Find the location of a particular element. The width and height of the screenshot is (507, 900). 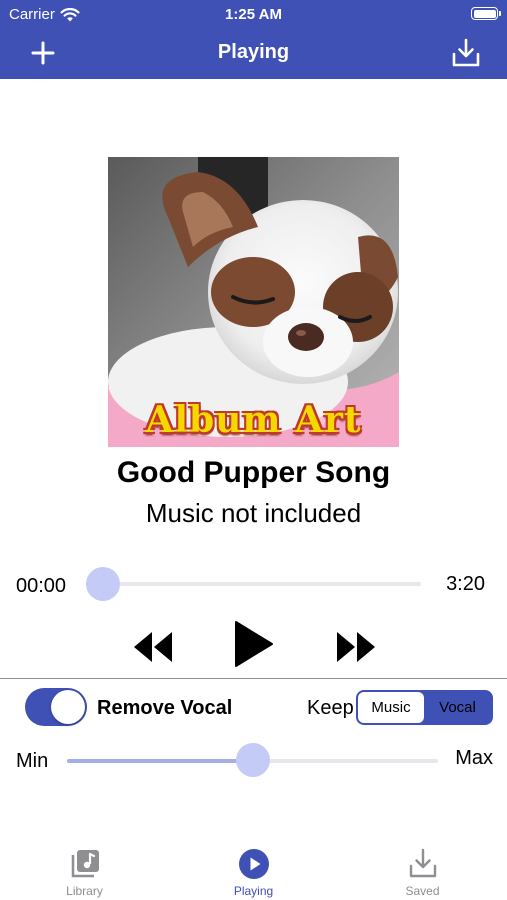

toggle-knob is located at coordinates (68, 707).